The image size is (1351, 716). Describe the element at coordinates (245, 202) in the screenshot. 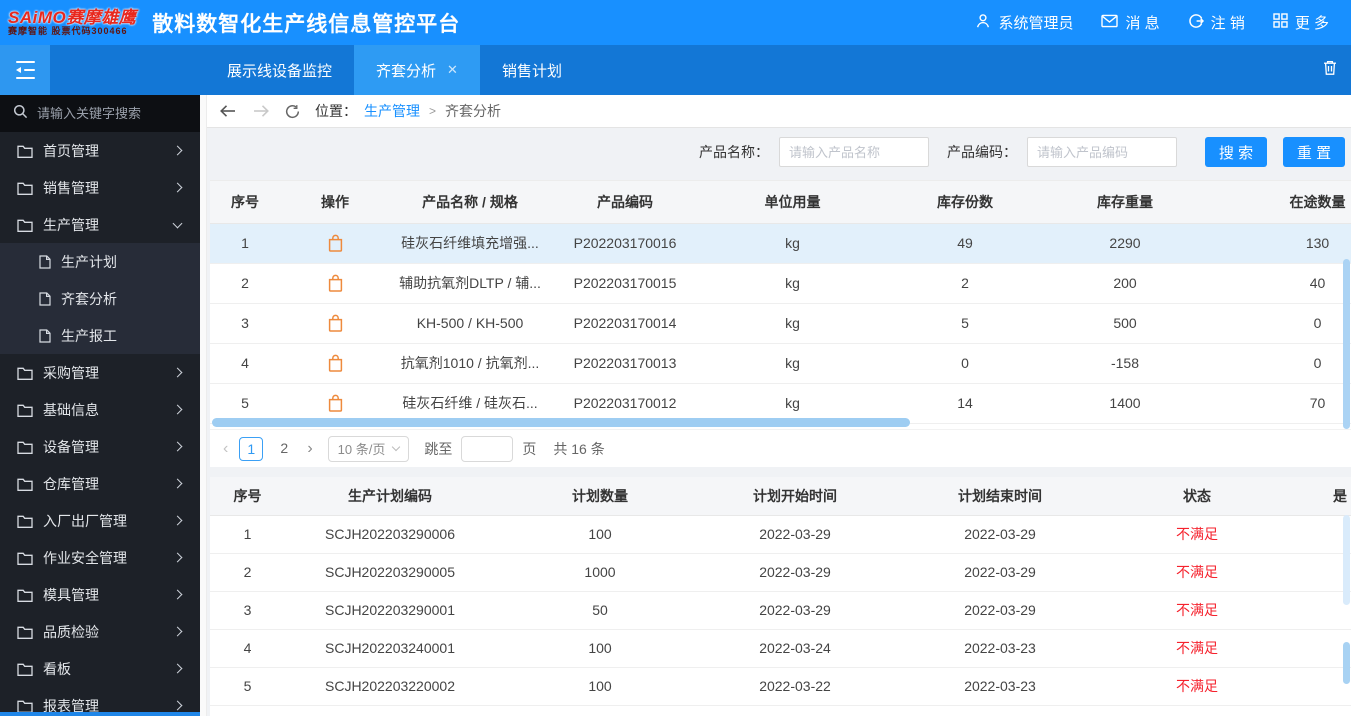

I see `col-serial: 序号` at that location.